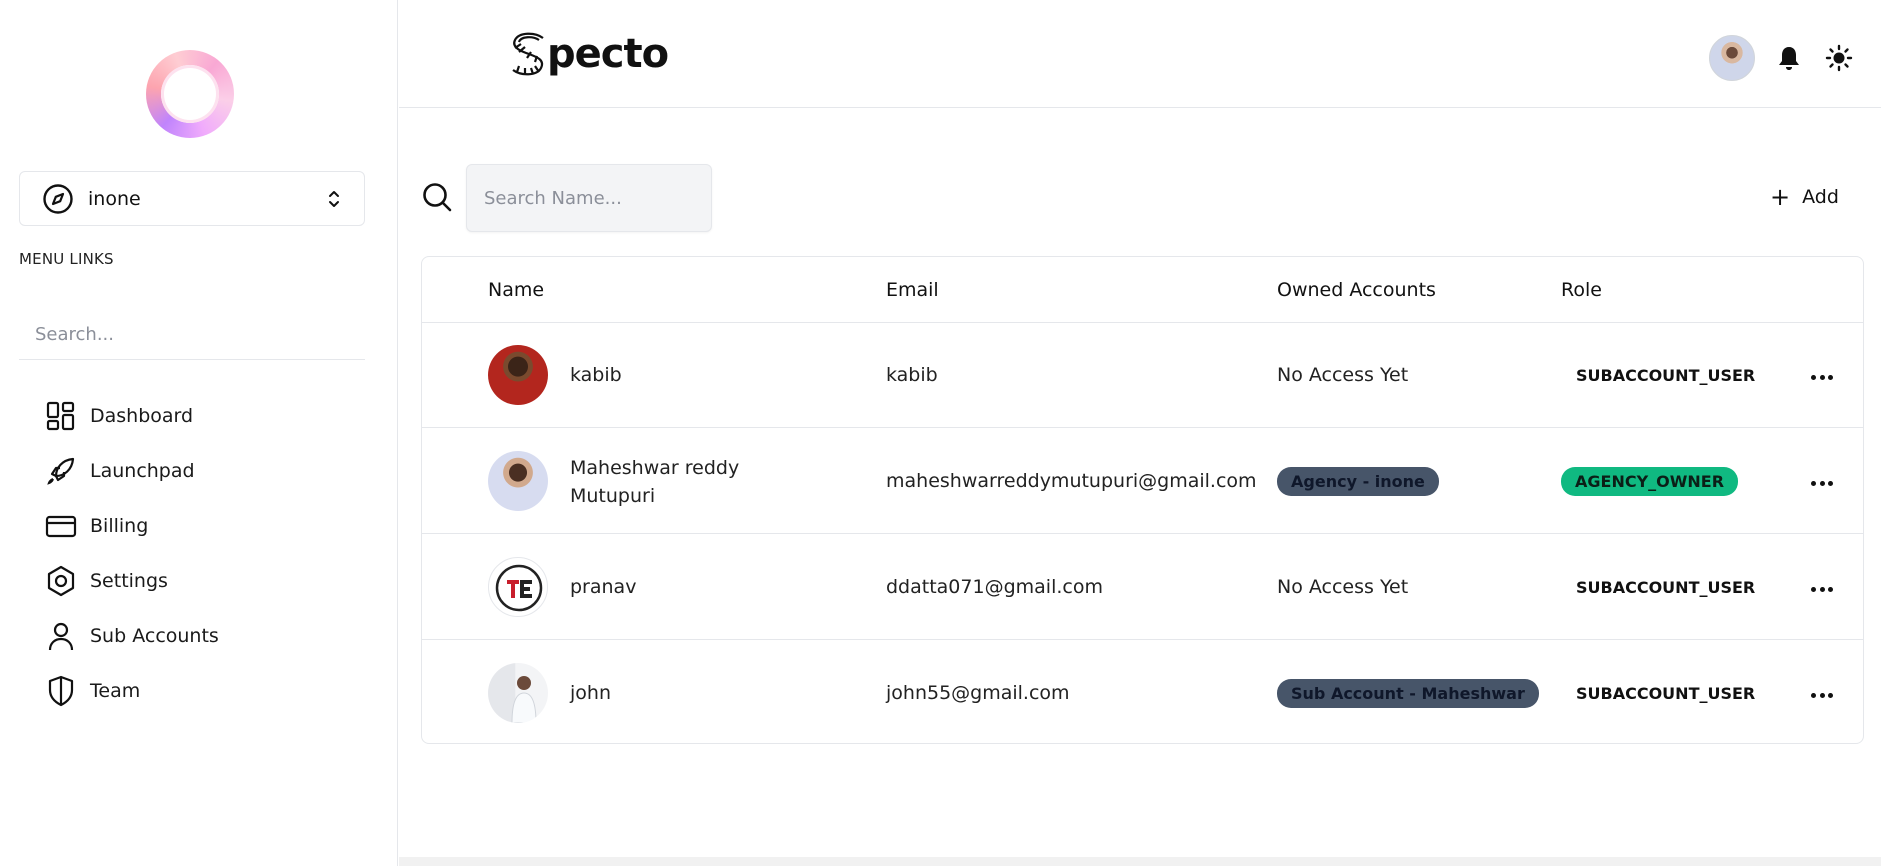 This screenshot has width=1881, height=866. Describe the element at coordinates (994, 587) in the screenshot. I see `user-email: ddatta071@gmail.com` at that location.